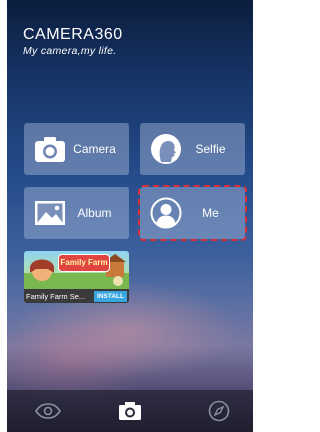 This screenshot has width=320, height=432. I want to click on discover-button, so click(48, 411).